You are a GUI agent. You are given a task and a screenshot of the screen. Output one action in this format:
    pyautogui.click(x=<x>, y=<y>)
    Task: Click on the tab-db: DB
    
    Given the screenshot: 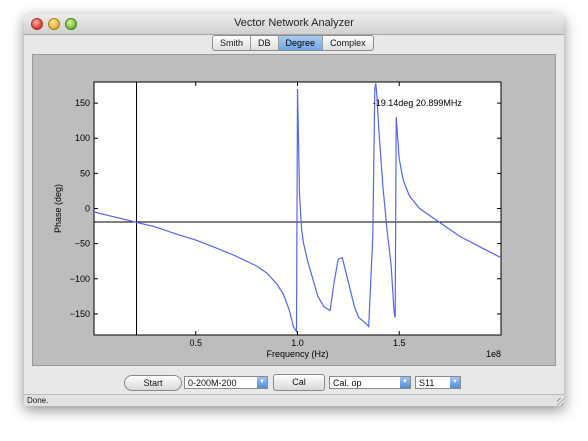 What is the action you would take?
    pyautogui.click(x=265, y=43)
    